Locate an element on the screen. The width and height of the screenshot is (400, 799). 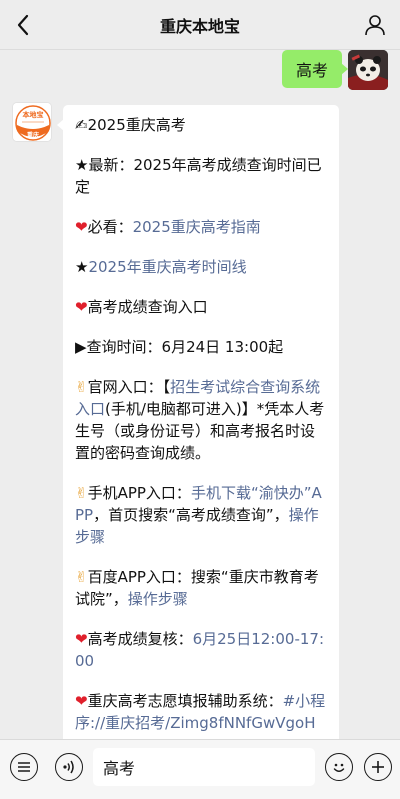
message-text: 百度APP入口：搜索“重庆市教育考试院”， is located at coordinates (197, 588).